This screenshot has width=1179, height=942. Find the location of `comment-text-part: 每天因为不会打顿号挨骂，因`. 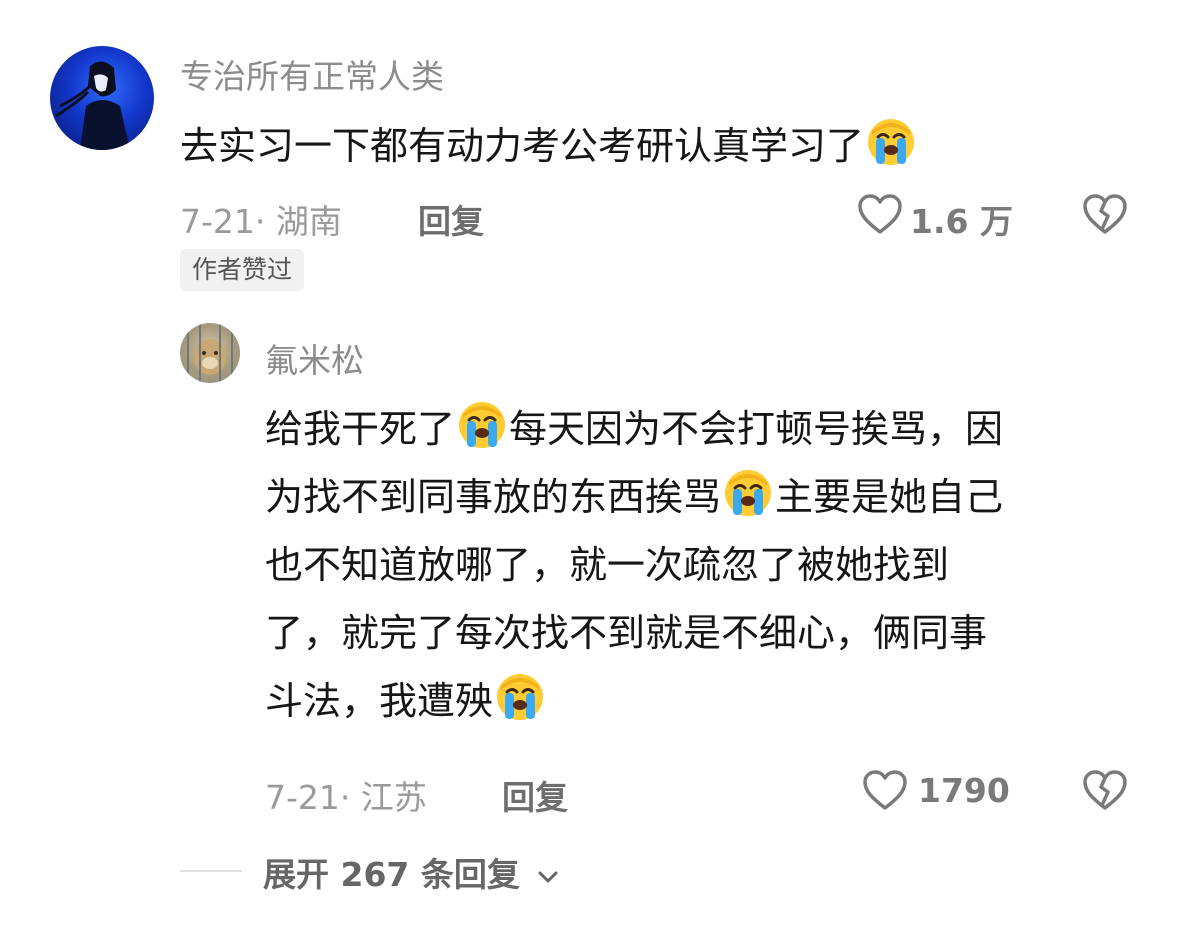

comment-text-part: 每天因为不会打顿号挨骂，因 is located at coordinates (756, 429).